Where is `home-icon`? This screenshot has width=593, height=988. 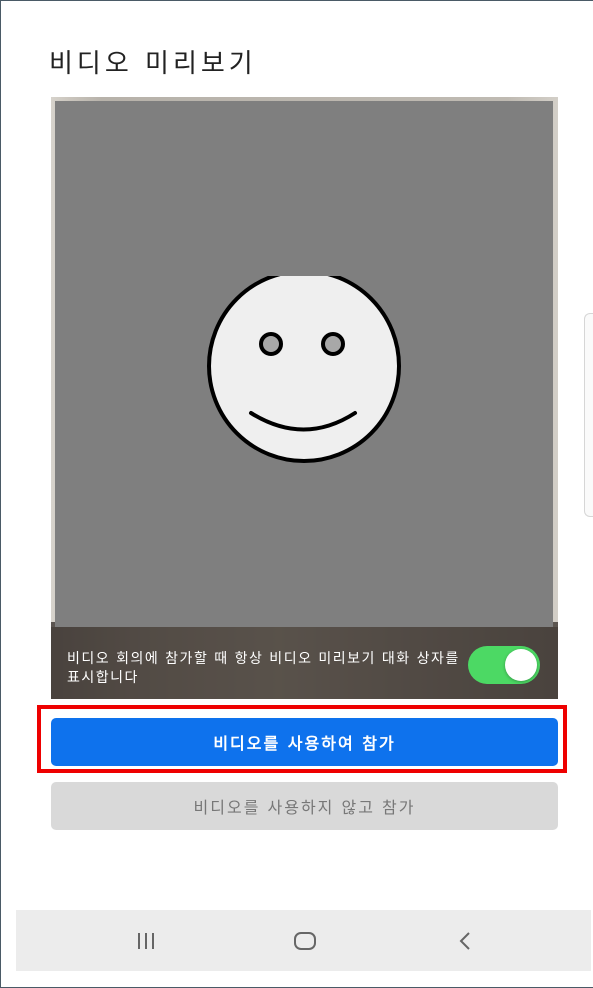 home-icon is located at coordinates (305, 940).